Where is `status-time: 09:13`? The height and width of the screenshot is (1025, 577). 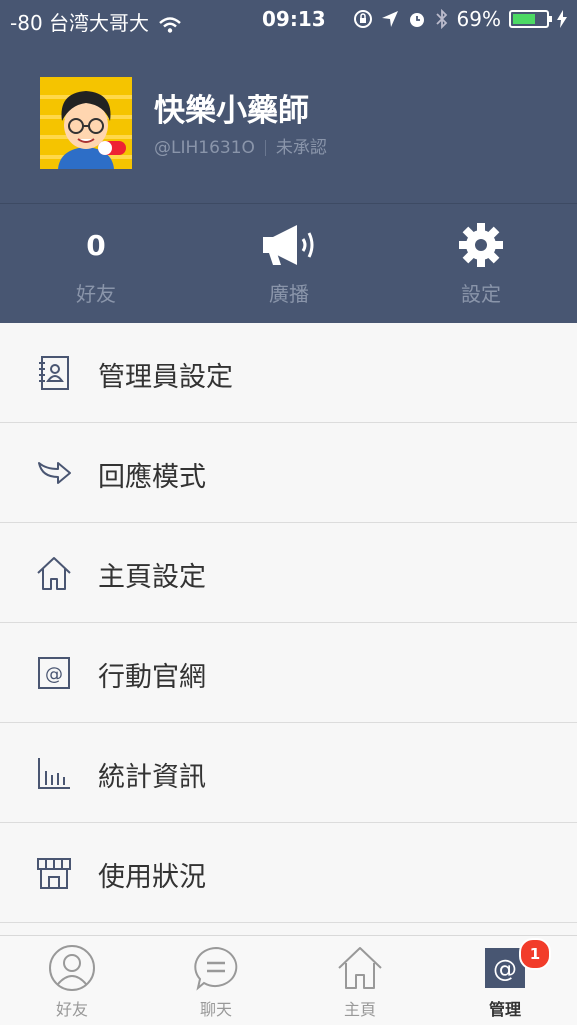 status-time: 09:13 is located at coordinates (294, 19).